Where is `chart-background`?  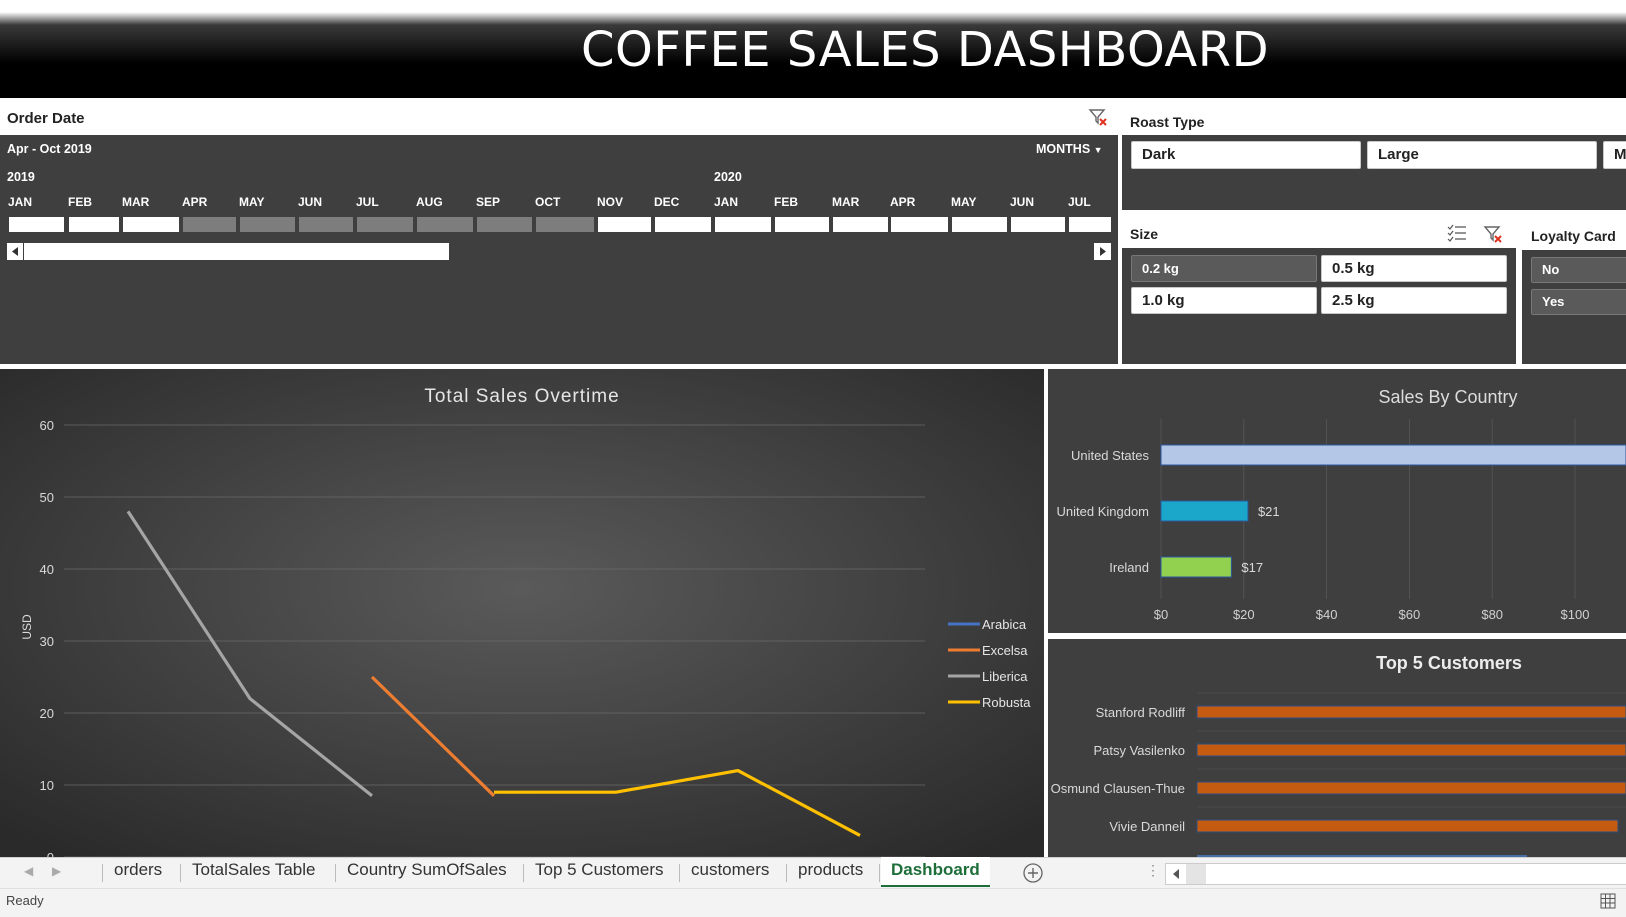 chart-background is located at coordinates (1337, 501).